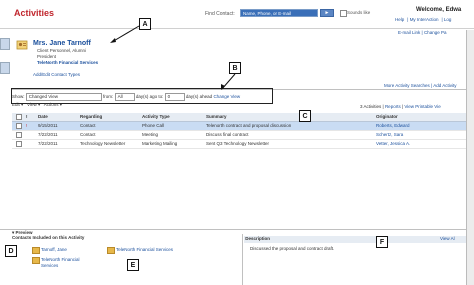 The width and height of the screenshot is (474, 285). What do you see at coordinates (133, 265) in the screenshot?
I see `callout-e: E` at bounding box center [133, 265].